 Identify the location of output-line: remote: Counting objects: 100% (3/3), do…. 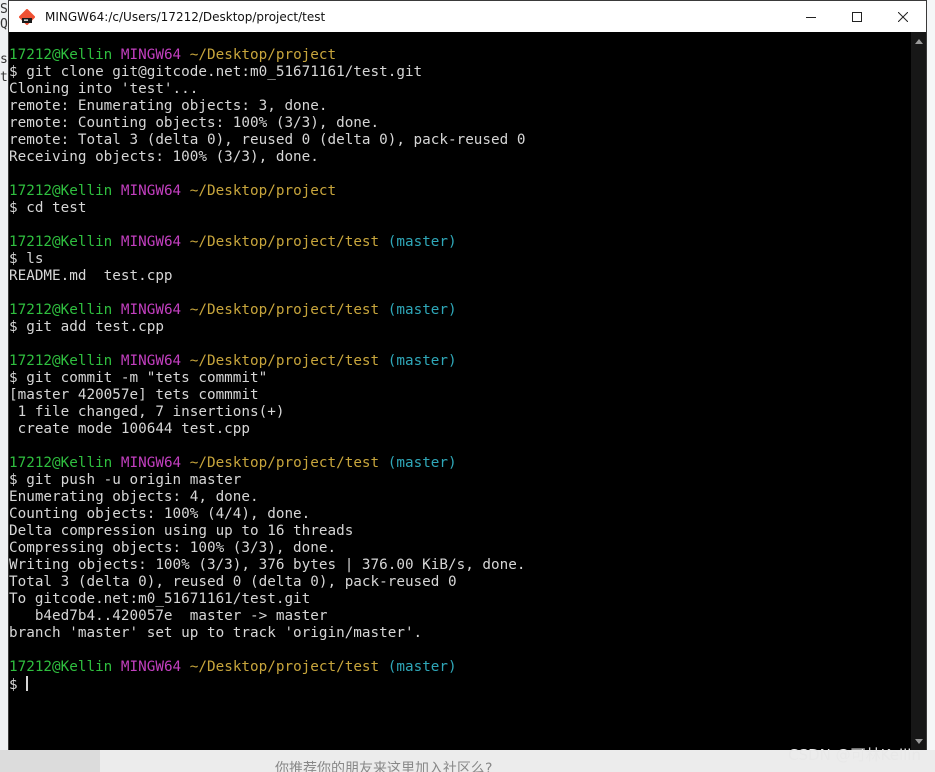
(194, 123).